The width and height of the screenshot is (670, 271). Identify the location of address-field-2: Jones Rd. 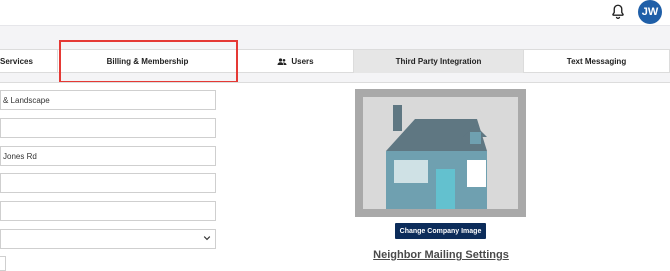
(108, 156).